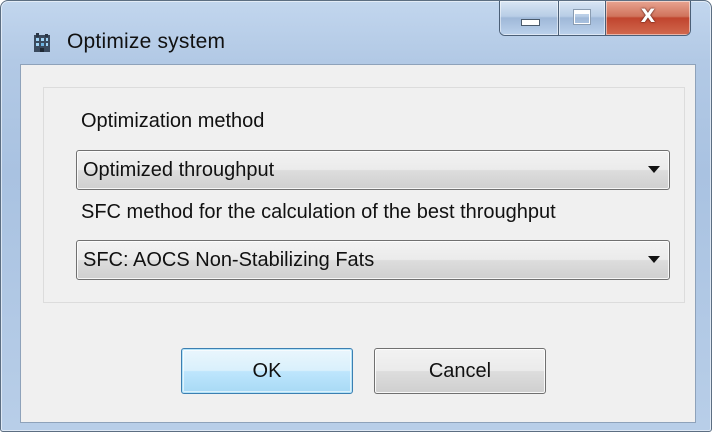 The height and width of the screenshot is (432, 712). What do you see at coordinates (267, 371) in the screenshot?
I see `ok-button: OK` at bounding box center [267, 371].